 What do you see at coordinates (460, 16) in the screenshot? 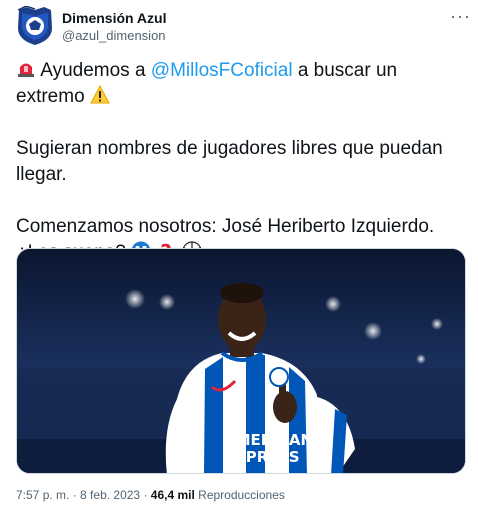
I see `more-options-icon: ···` at bounding box center [460, 16].